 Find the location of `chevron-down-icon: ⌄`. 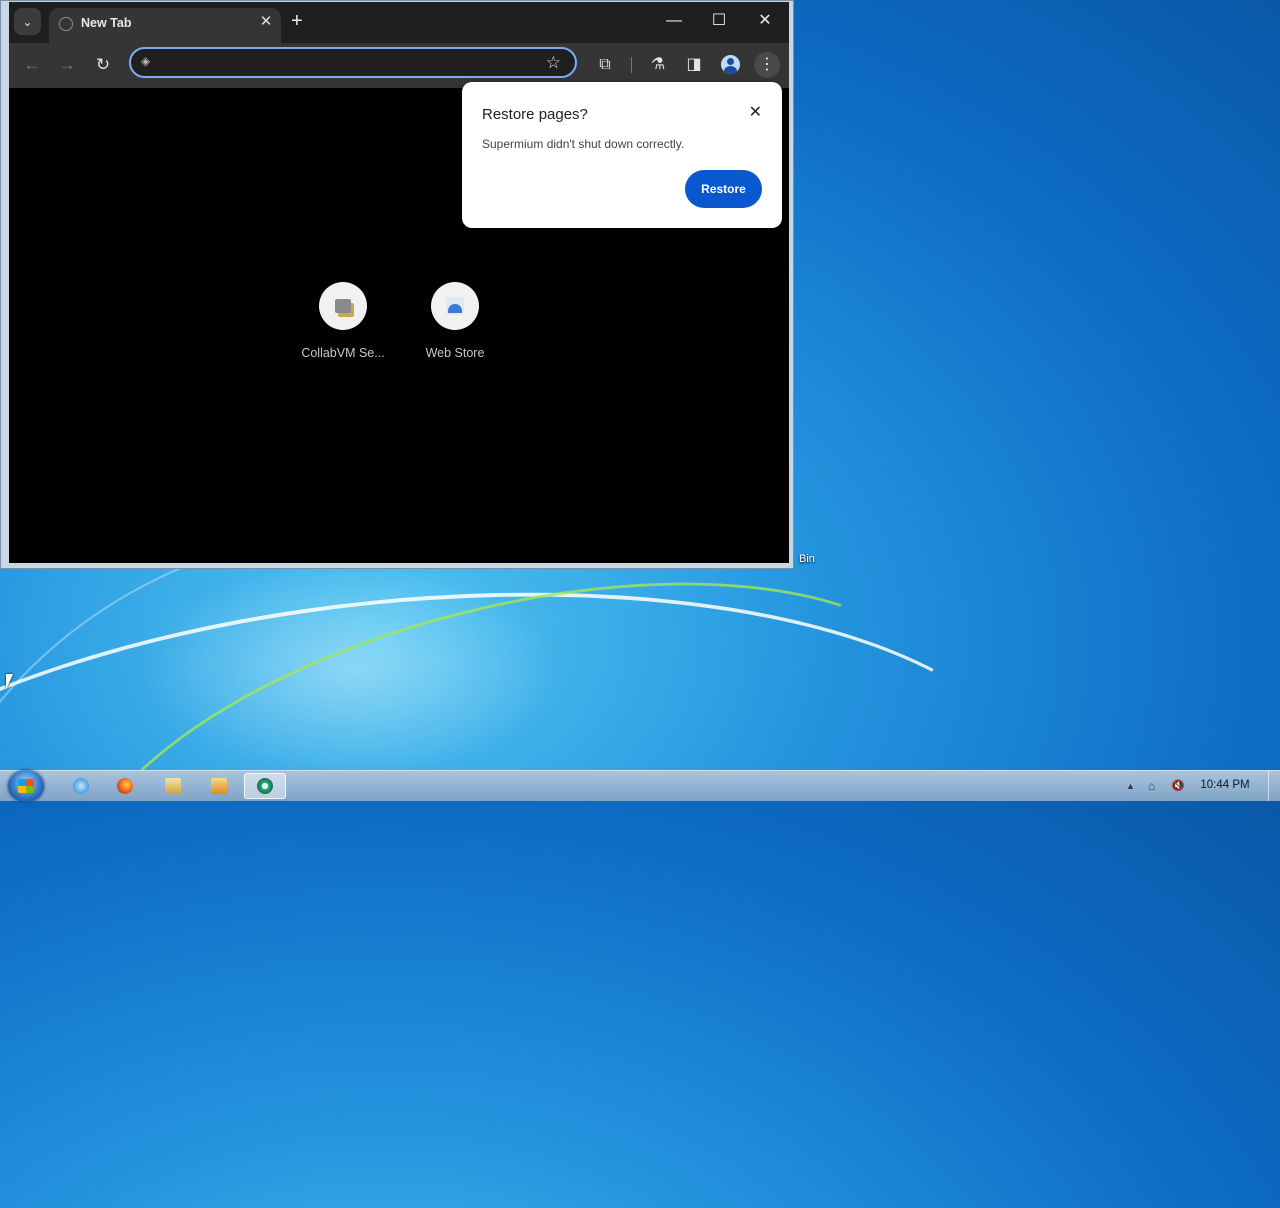

chevron-down-icon: ⌄ is located at coordinates (27, 21).